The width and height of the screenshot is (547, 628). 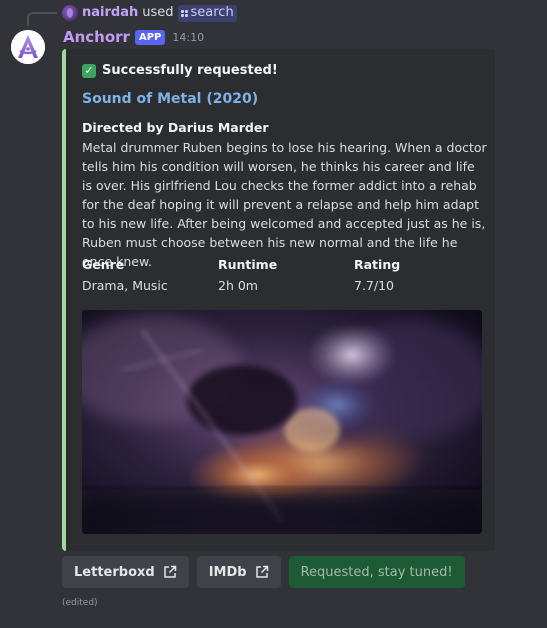 What do you see at coordinates (238, 285) in the screenshot?
I see `field-value: 2h 0m` at bounding box center [238, 285].